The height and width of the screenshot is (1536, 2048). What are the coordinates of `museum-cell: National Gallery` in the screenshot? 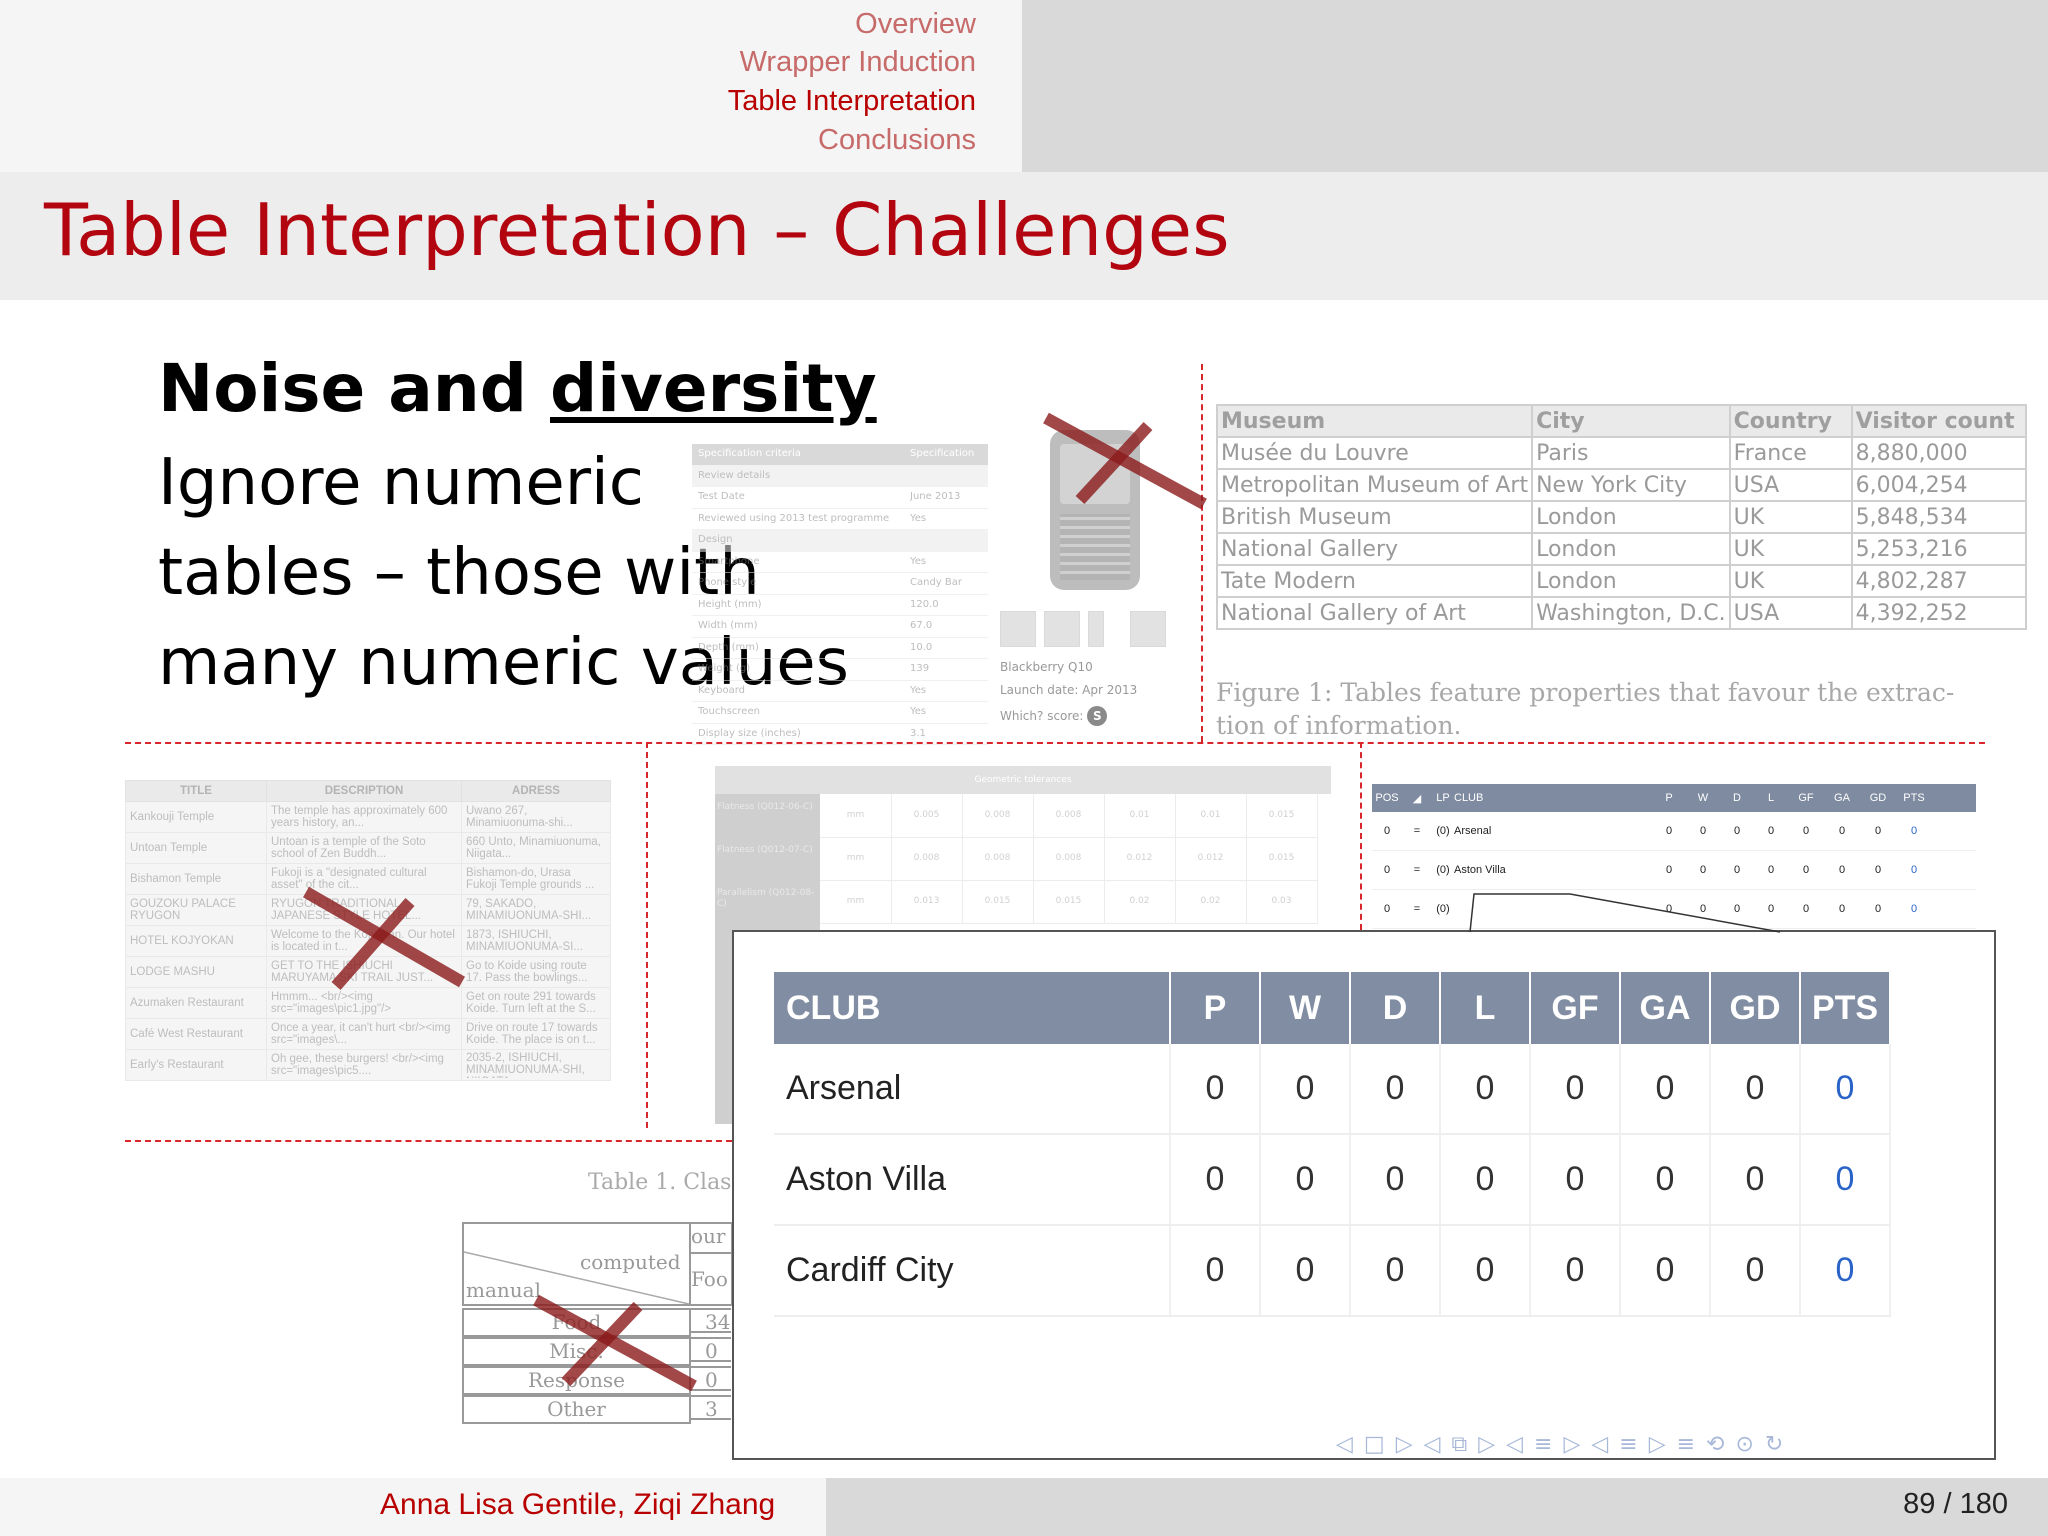 It's located at (1374, 549).